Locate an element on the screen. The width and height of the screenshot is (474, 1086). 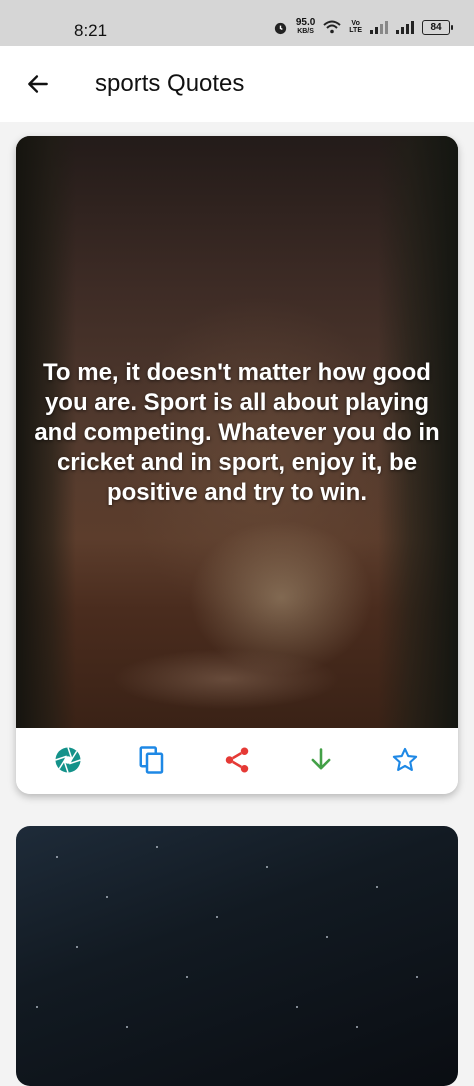
arrow-left-icon is located at coordinates (38, 84).